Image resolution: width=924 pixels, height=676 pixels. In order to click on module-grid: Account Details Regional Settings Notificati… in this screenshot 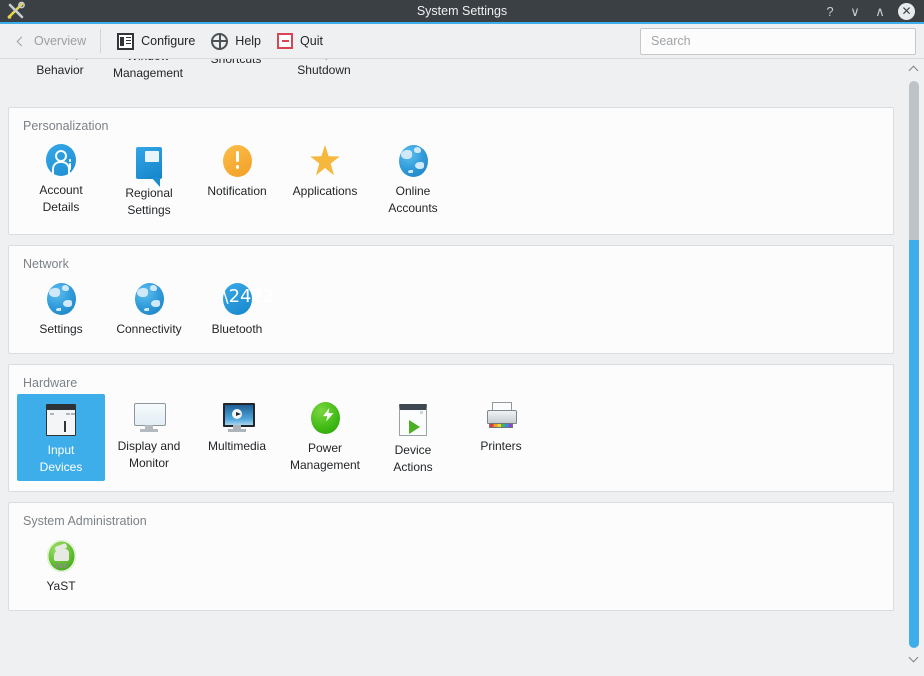, I will do `click(451, 180)`.